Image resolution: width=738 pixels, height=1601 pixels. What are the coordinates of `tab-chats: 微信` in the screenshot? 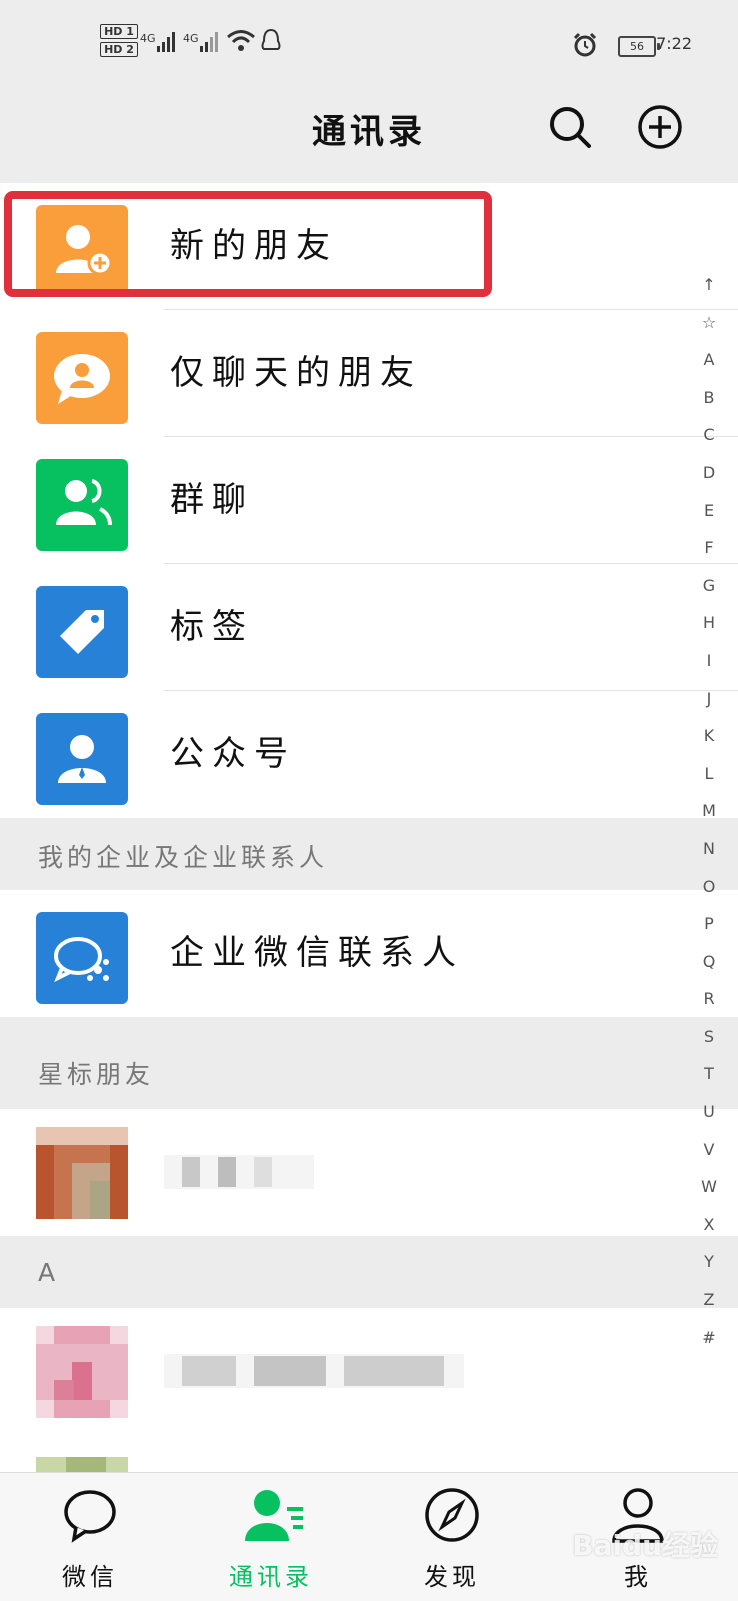 It's located at (90, 1537).